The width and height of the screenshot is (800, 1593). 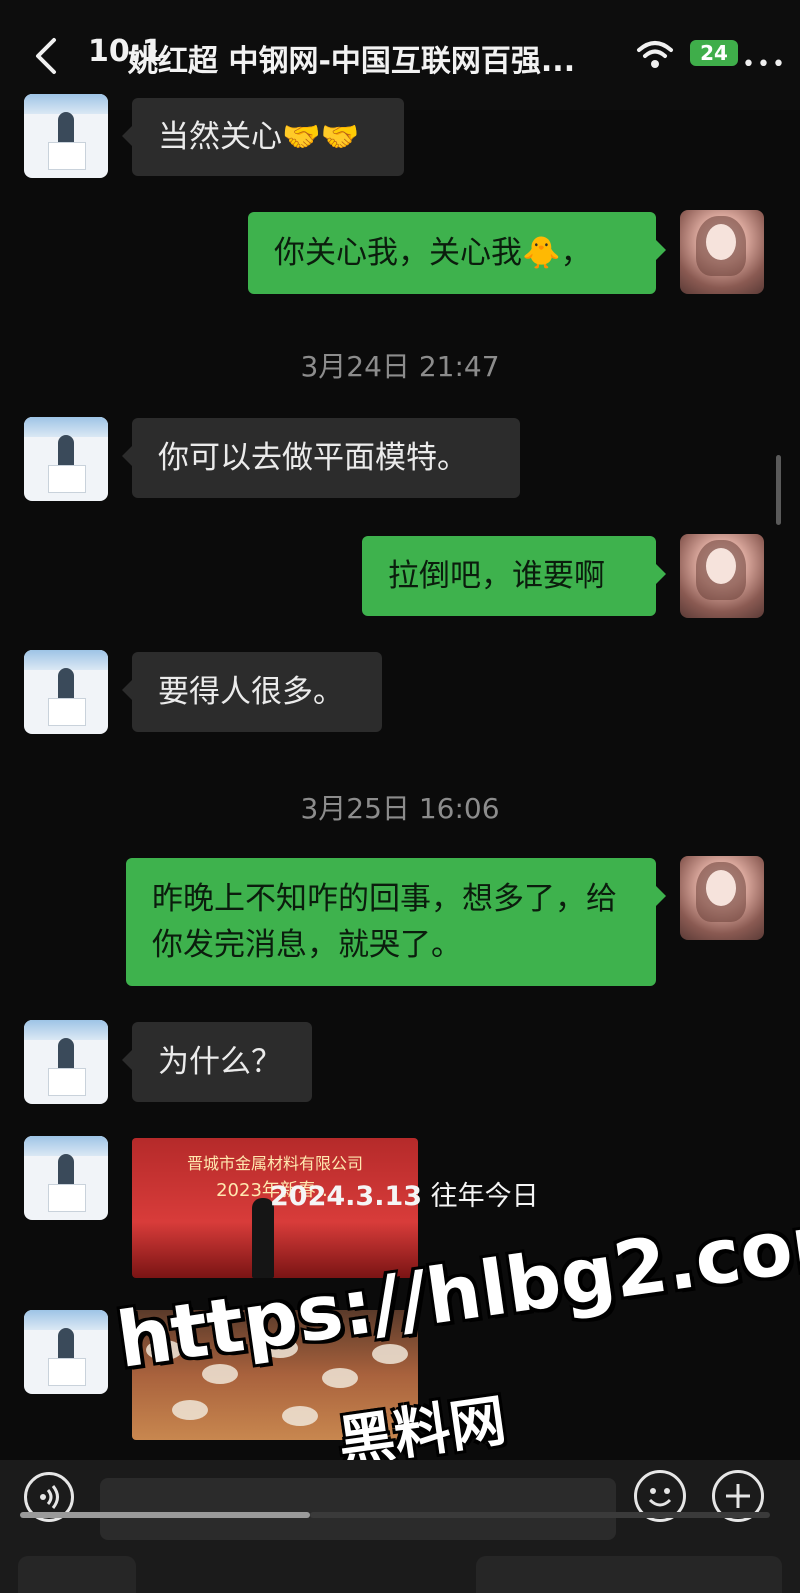 I want to click on incoming-message: 当然关心🤝🤝, so click(x=263, y=137).